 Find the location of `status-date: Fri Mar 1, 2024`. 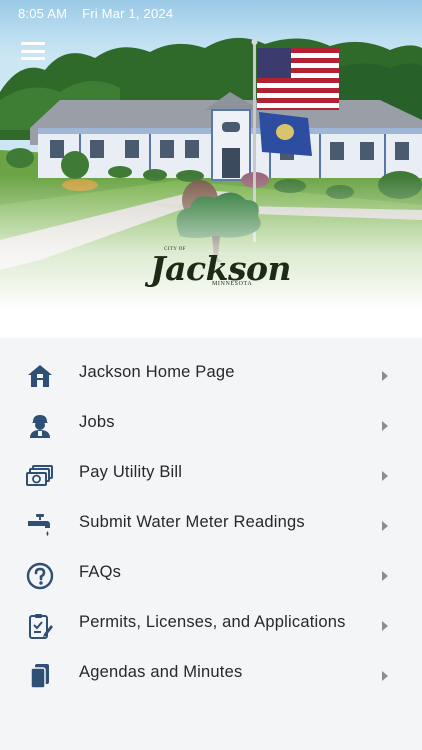

status-date: Fri Mar 1, 2024 is located at coordinates (128, 13).